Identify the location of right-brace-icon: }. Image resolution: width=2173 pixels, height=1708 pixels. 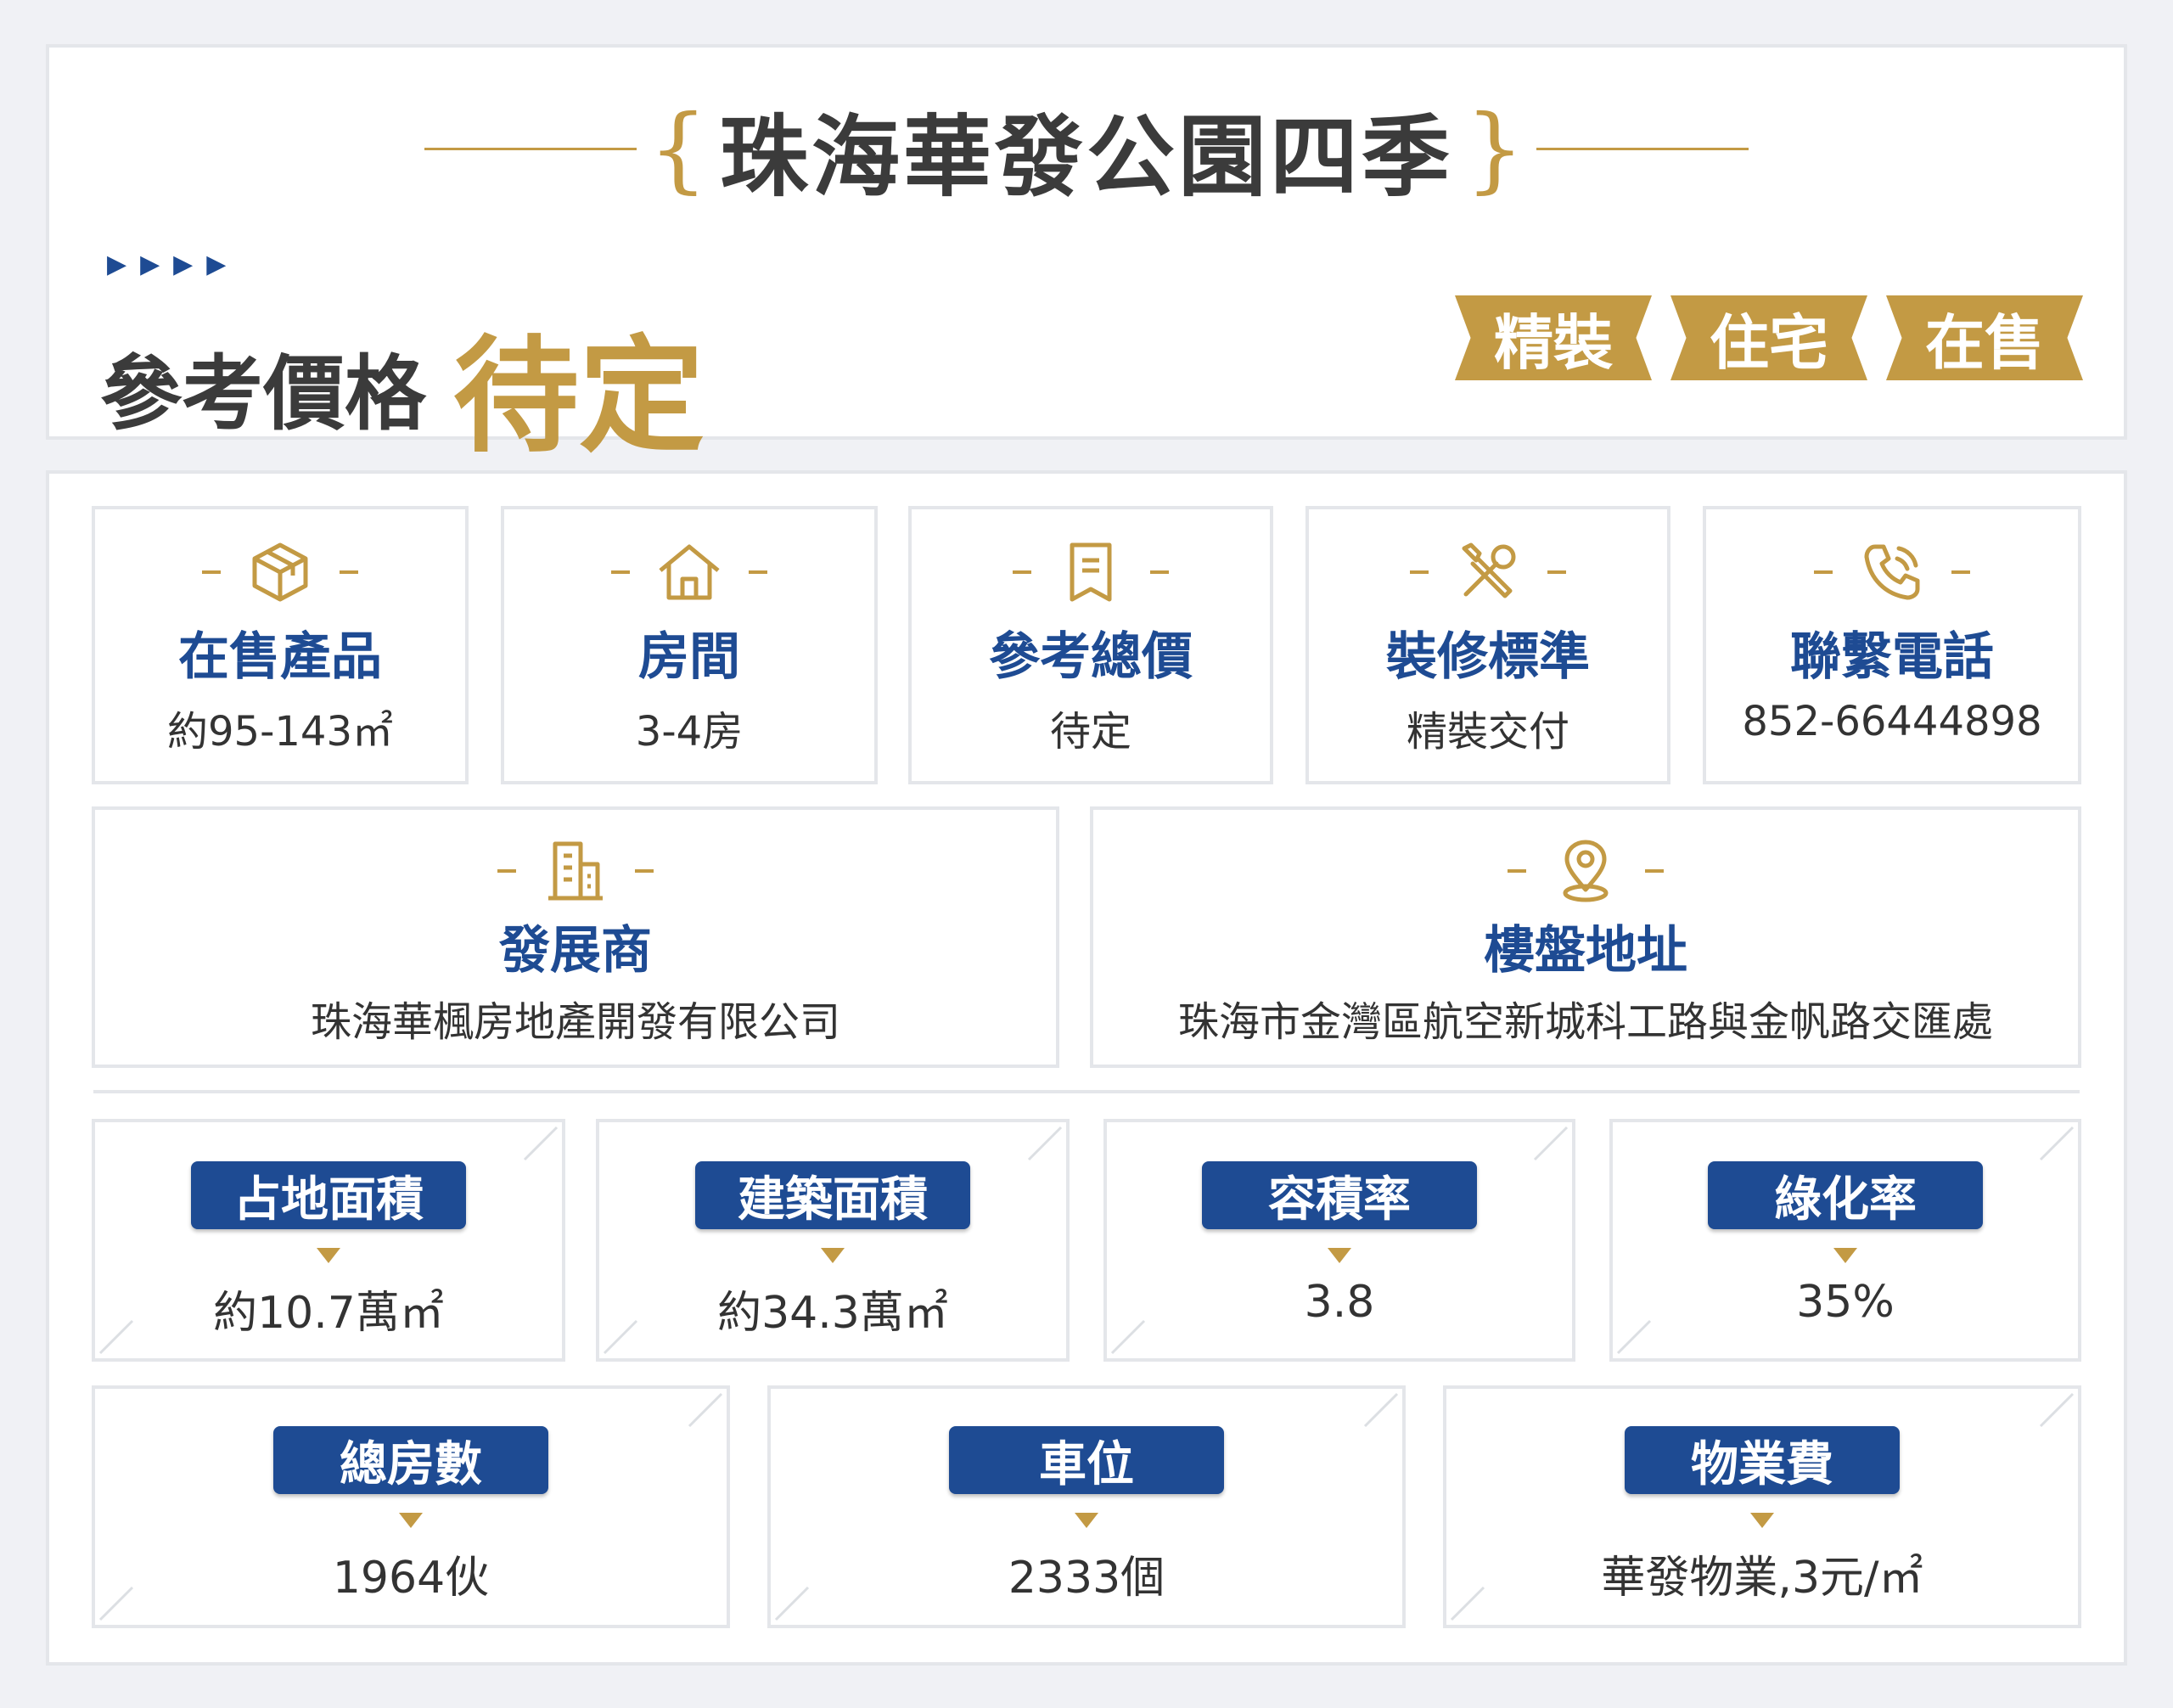
(1494, 148).